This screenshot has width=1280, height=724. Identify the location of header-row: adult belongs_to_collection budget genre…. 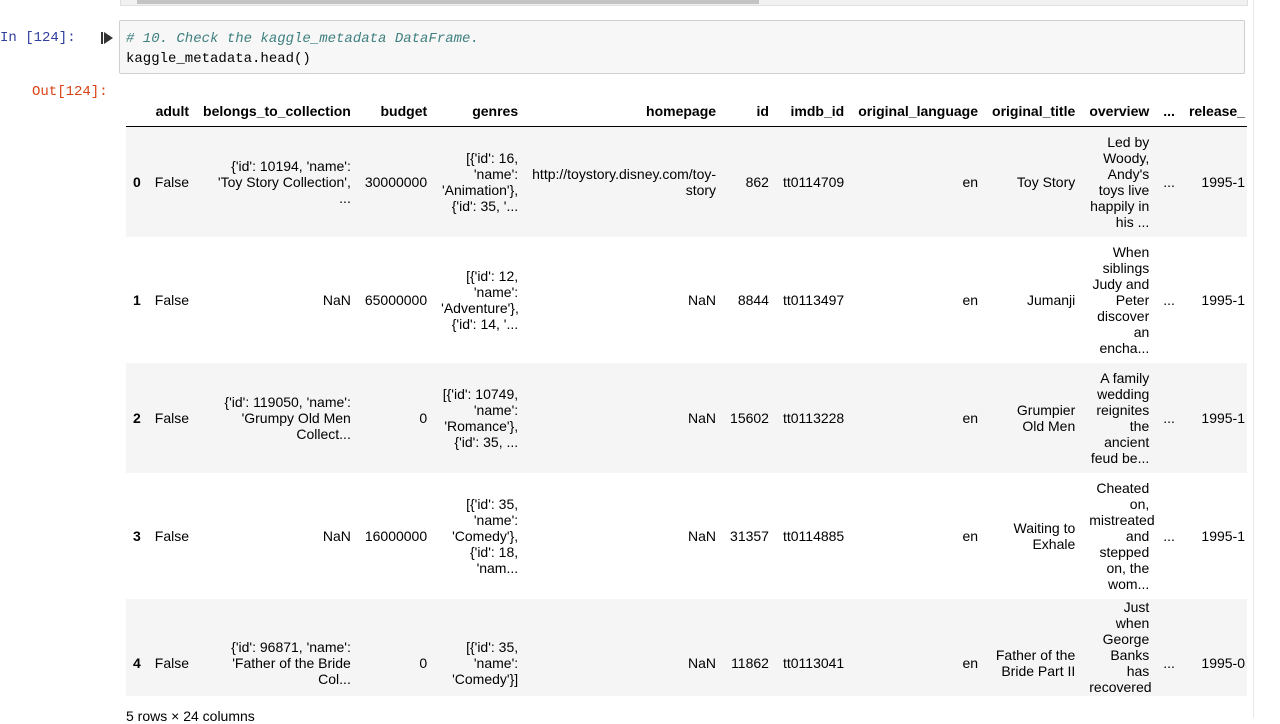
(686, 111).